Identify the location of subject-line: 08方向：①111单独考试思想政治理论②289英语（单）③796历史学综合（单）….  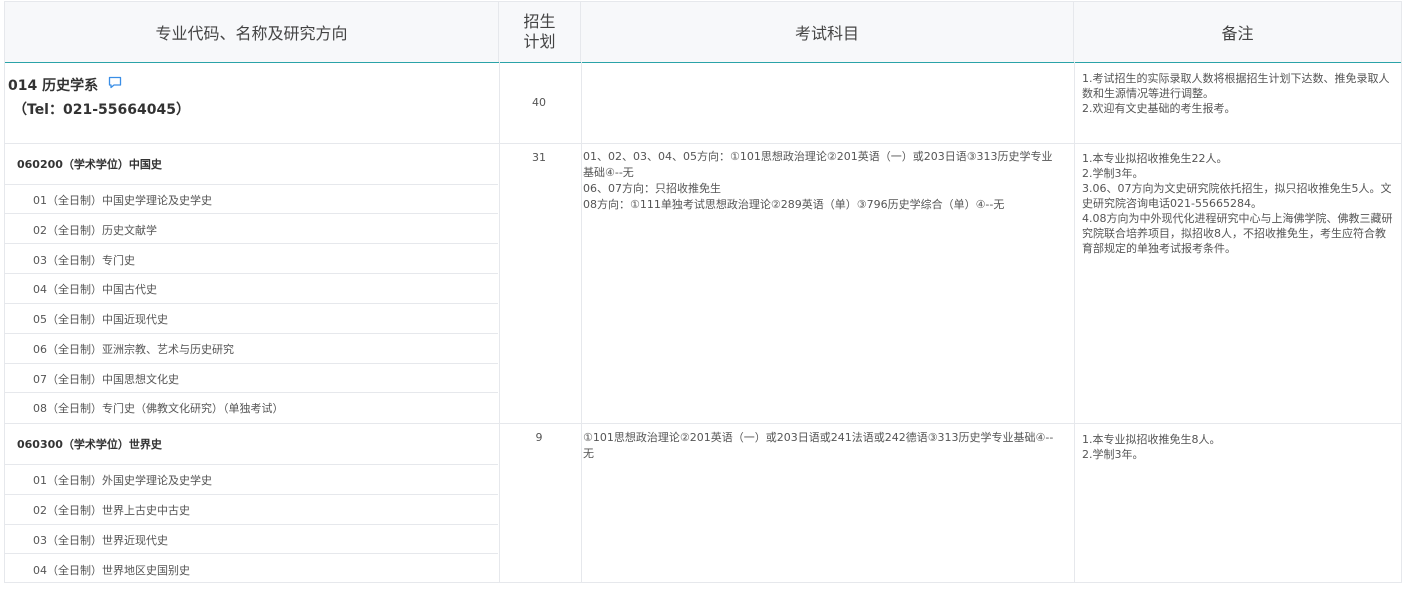
(794, 204).